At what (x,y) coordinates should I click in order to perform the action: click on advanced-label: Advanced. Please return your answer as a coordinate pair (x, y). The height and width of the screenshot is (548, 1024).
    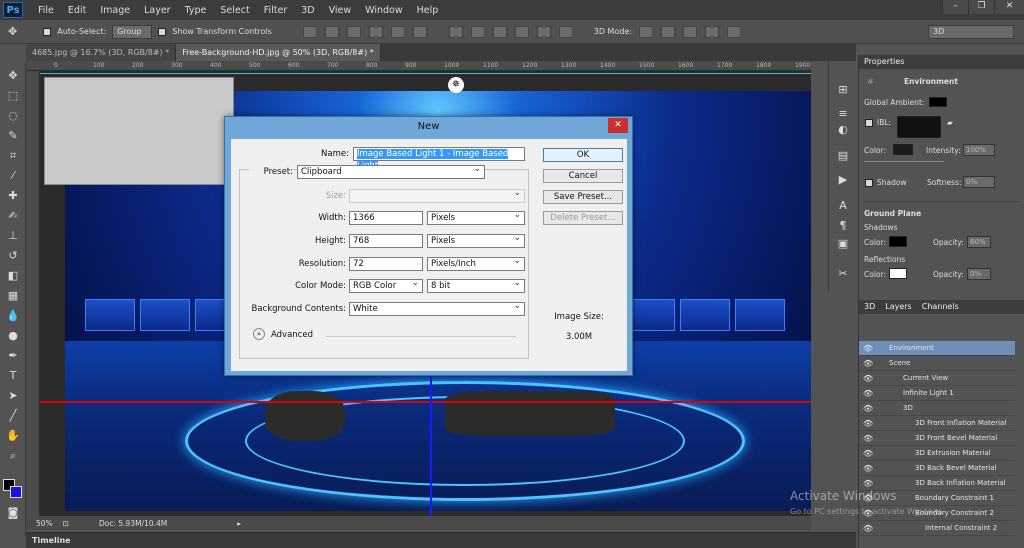
    Looking at the image, I should click on (292, 335).